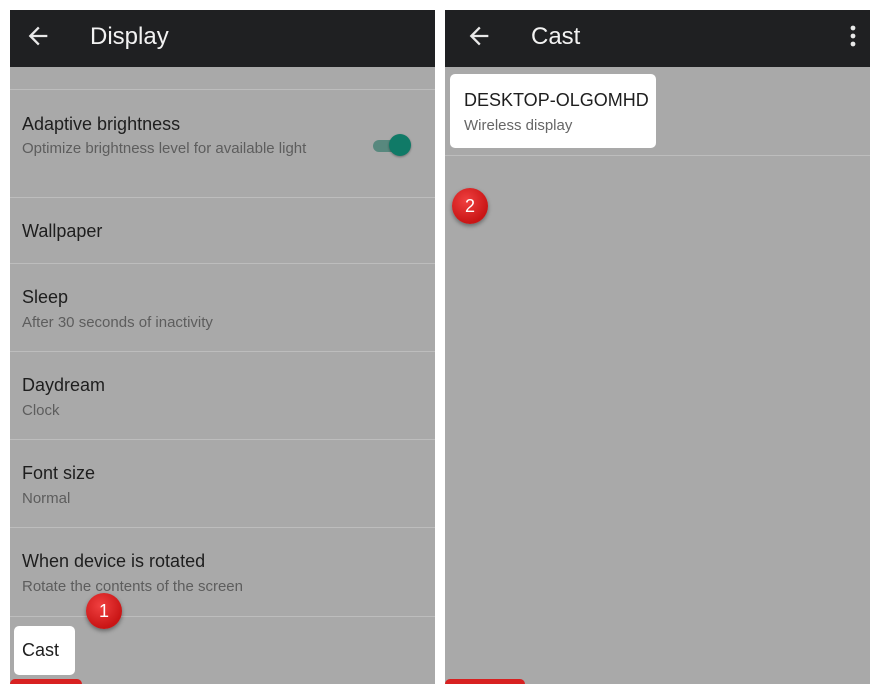 The image size is (870, 684). I want to click on cast-menu-item: Cast, so click(44, 650).